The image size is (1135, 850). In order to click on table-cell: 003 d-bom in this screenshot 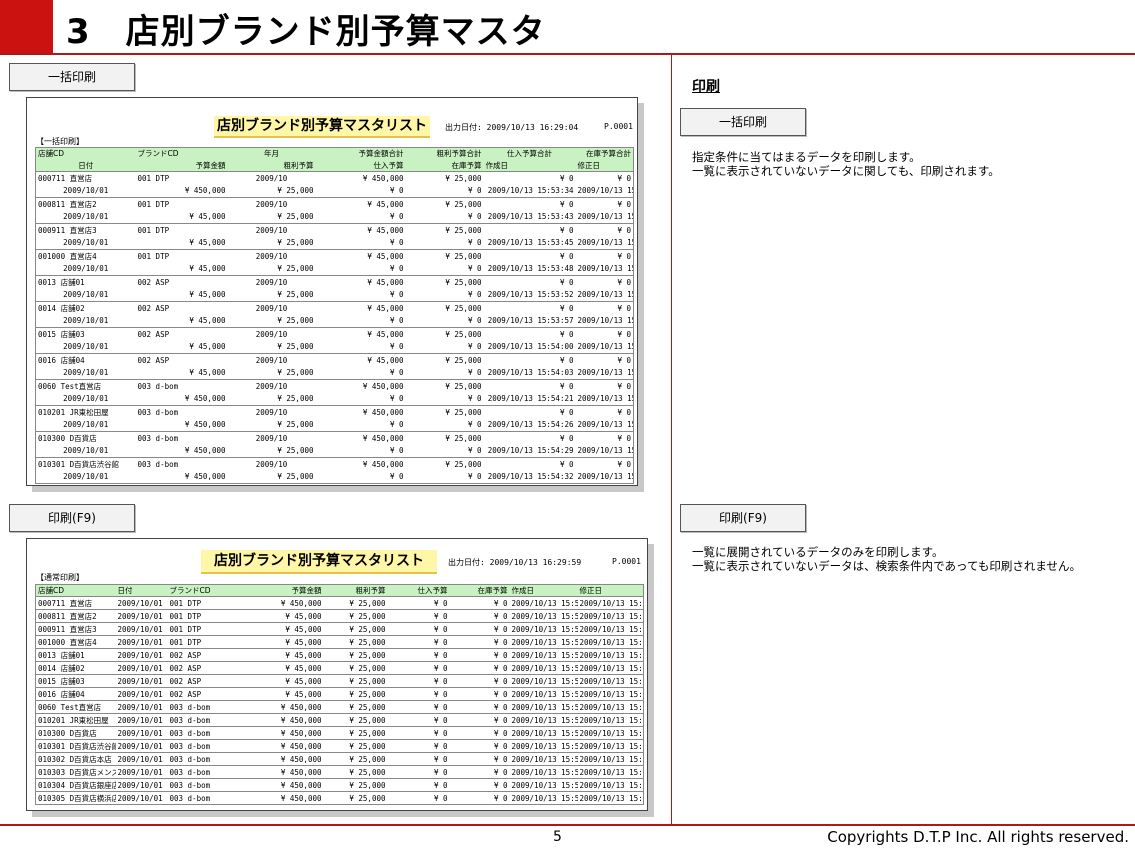, I will do `click(202, 798)`.